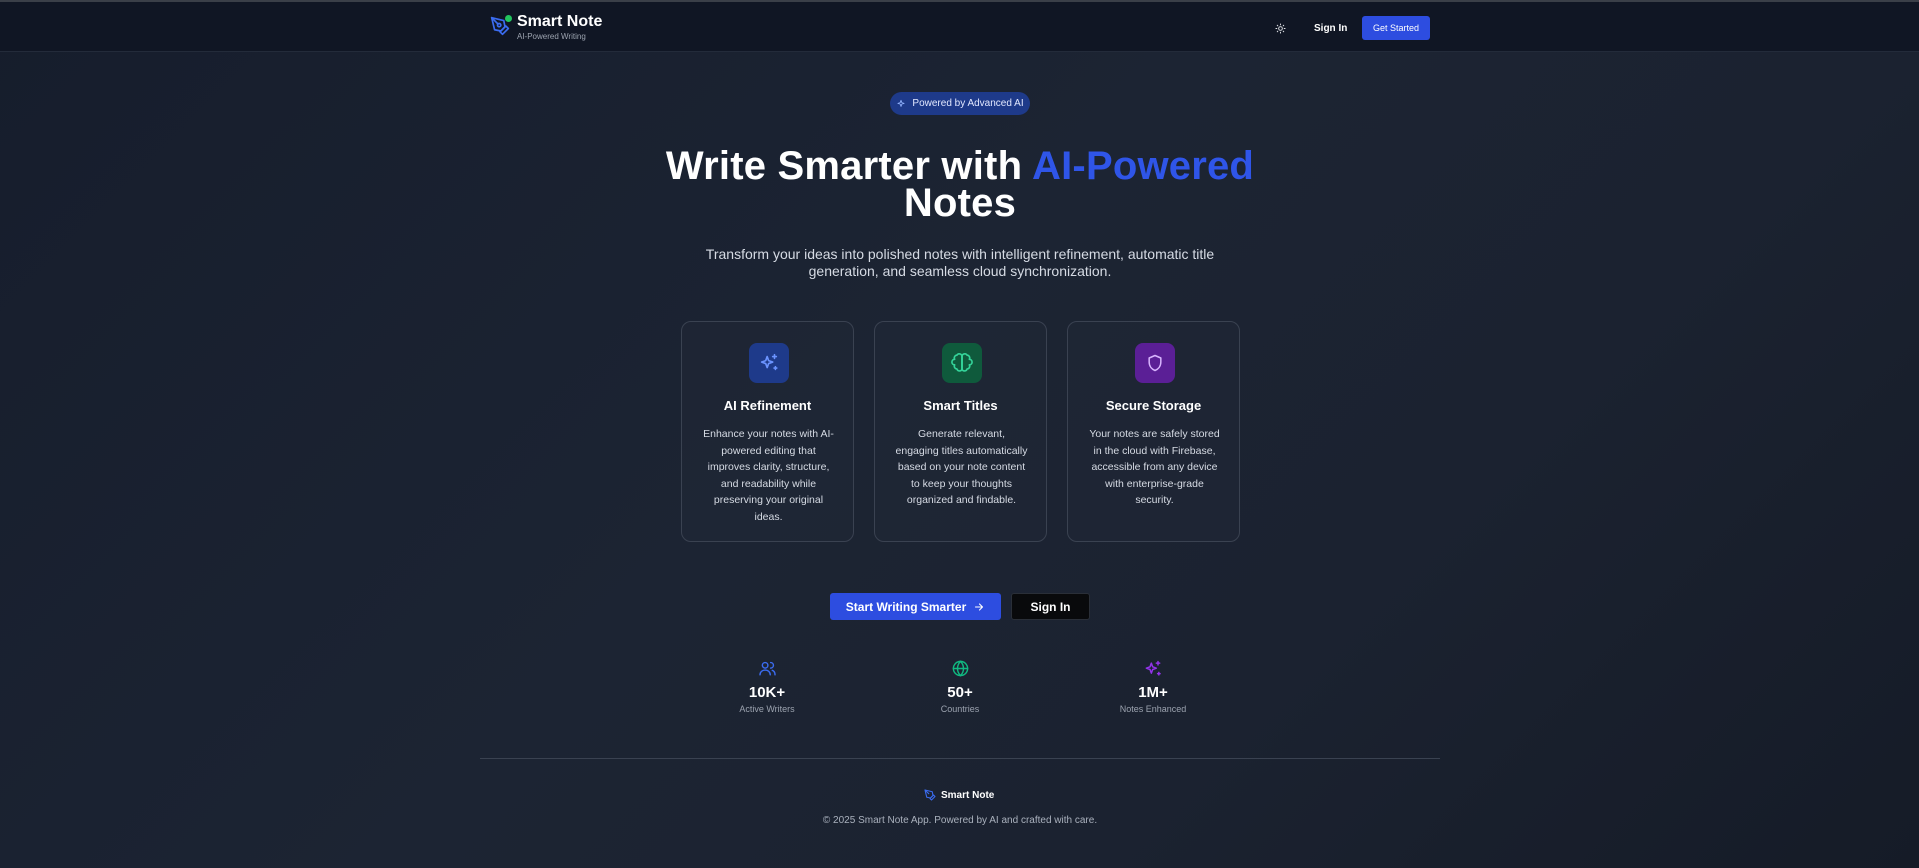 Image resolution: width=1919 pixels, height=868 pixels. What do you see at coordinates (1330, 28) in the screenshot?
I see `header-sign-in-button: Sign In` at bounding box center [1330, 28].